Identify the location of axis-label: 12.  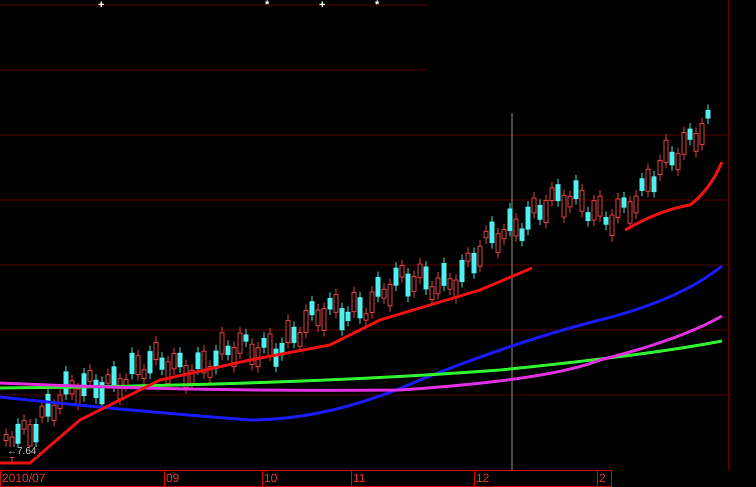
(535, 478).